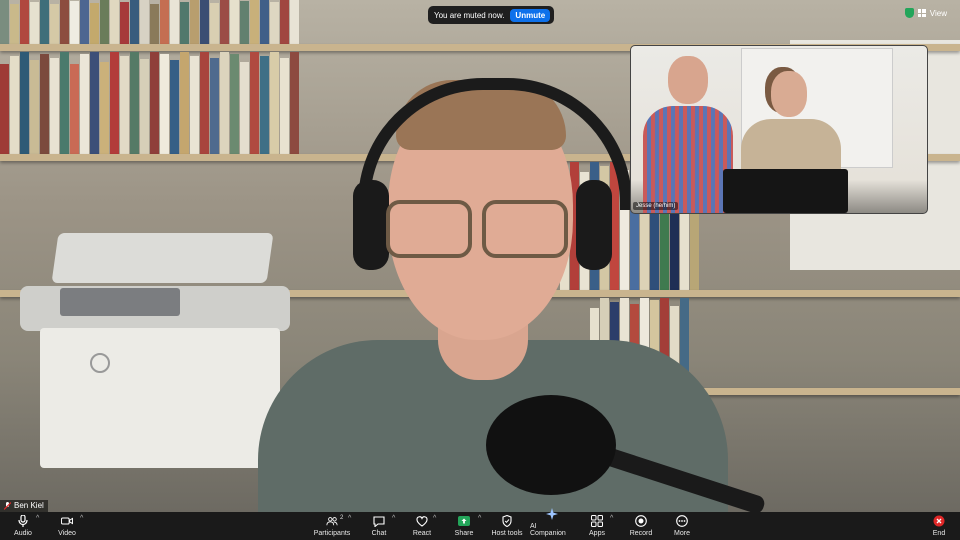  What do you see at coordinates (7, 506) in the screenshot?
I see `mic-muted-icon` at bounding box center [7, 506].